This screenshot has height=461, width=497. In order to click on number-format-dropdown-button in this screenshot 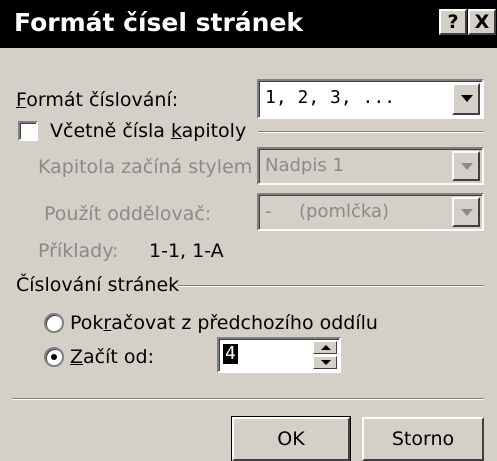, I will do `click(466, 99)`.